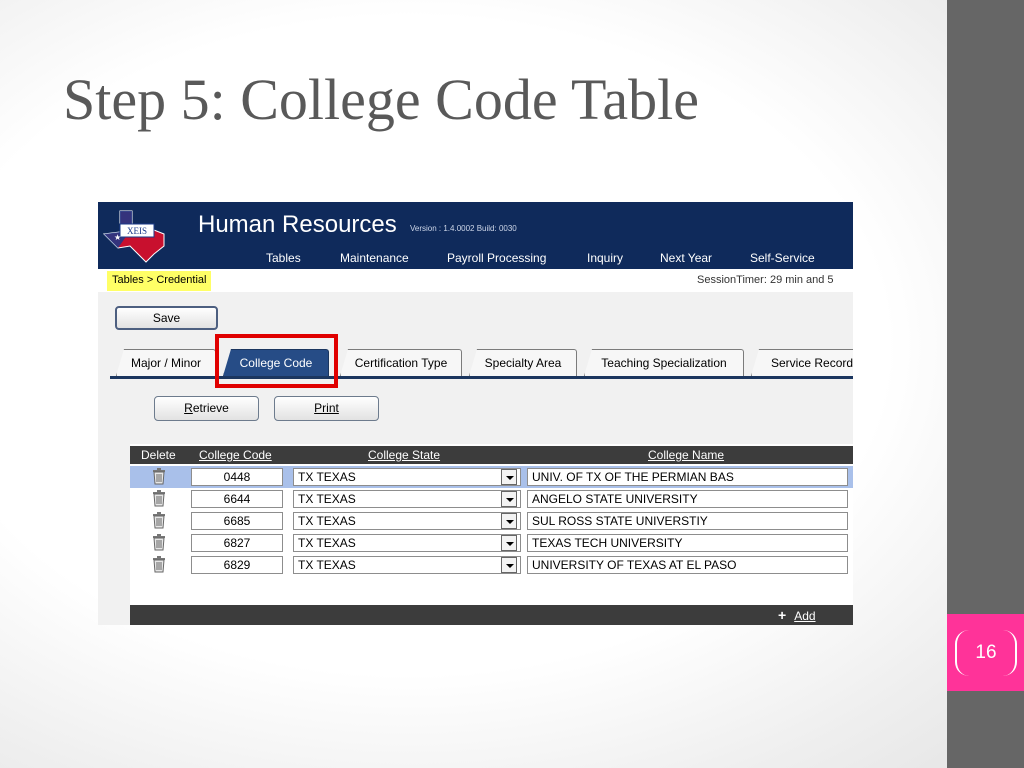 The height and width of the screenshot is (768, 1024). Describe the element at coordinates (237, 477) in the screenshot. I see `college-code-field: 0448` at that location.